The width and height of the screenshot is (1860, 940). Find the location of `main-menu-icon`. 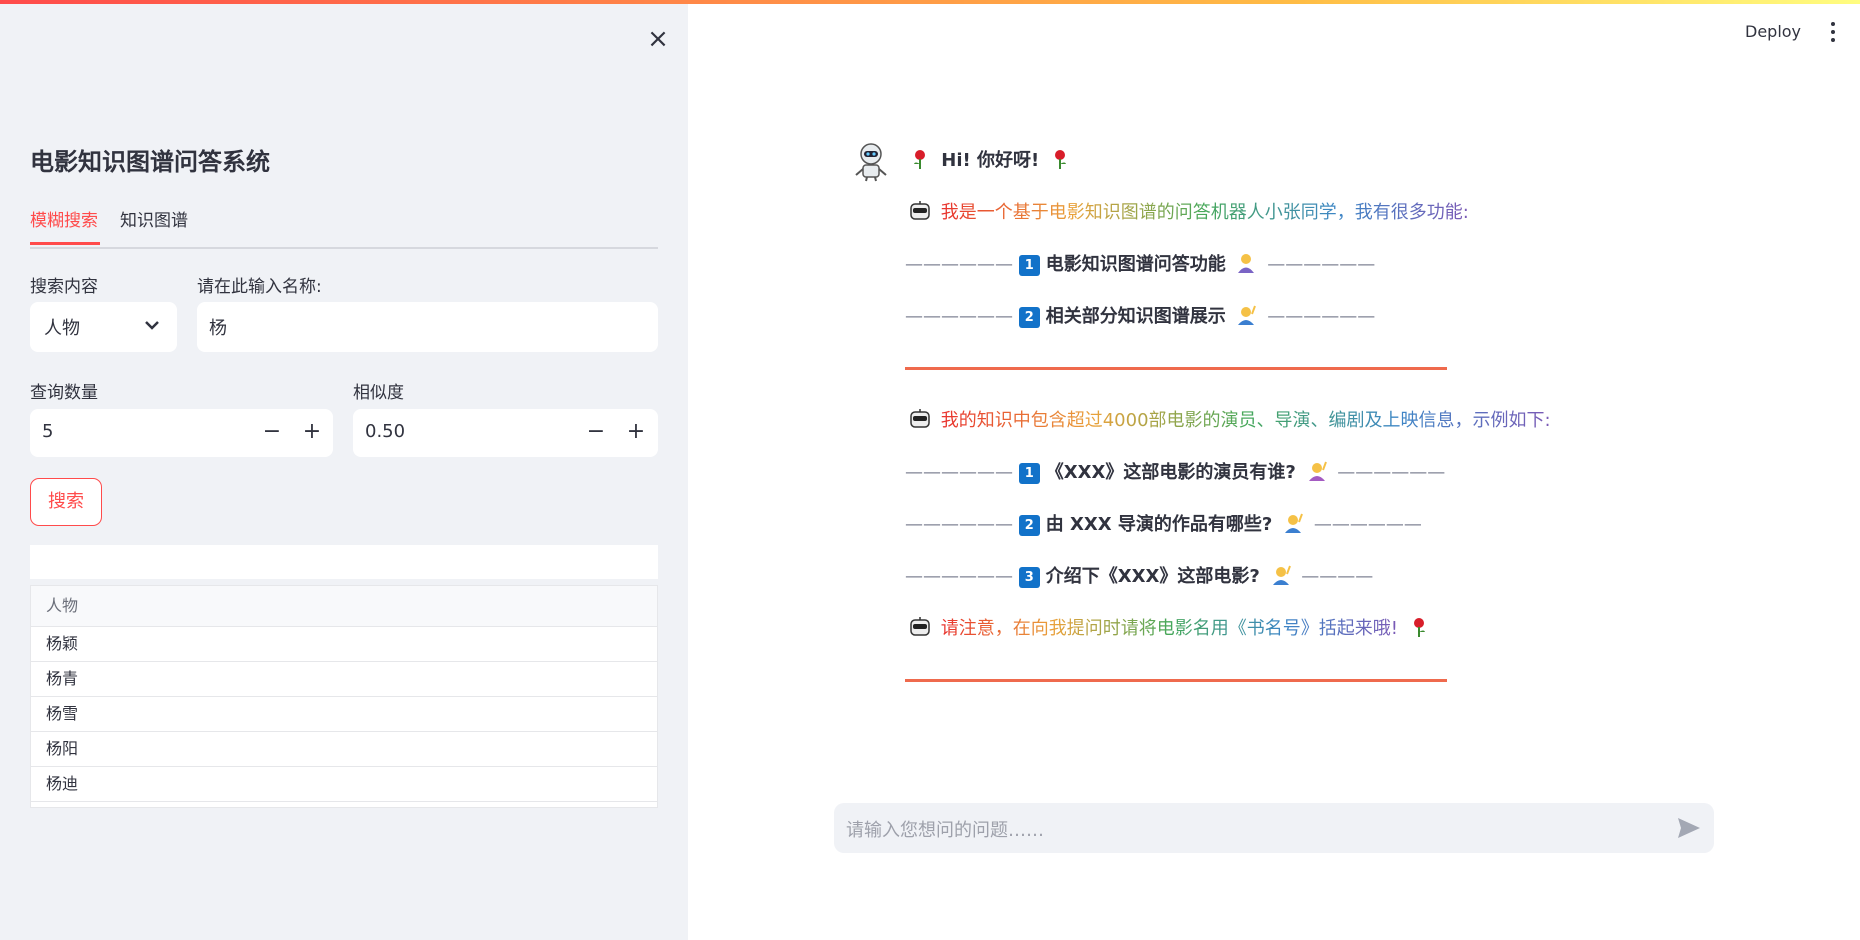

main-menu-icon is located at coordinates (1833, 33).